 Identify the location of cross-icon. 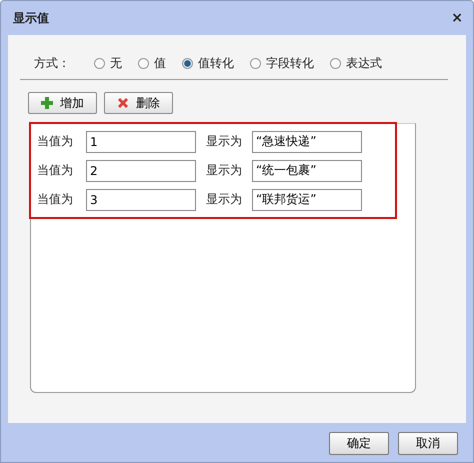
(123, 103).